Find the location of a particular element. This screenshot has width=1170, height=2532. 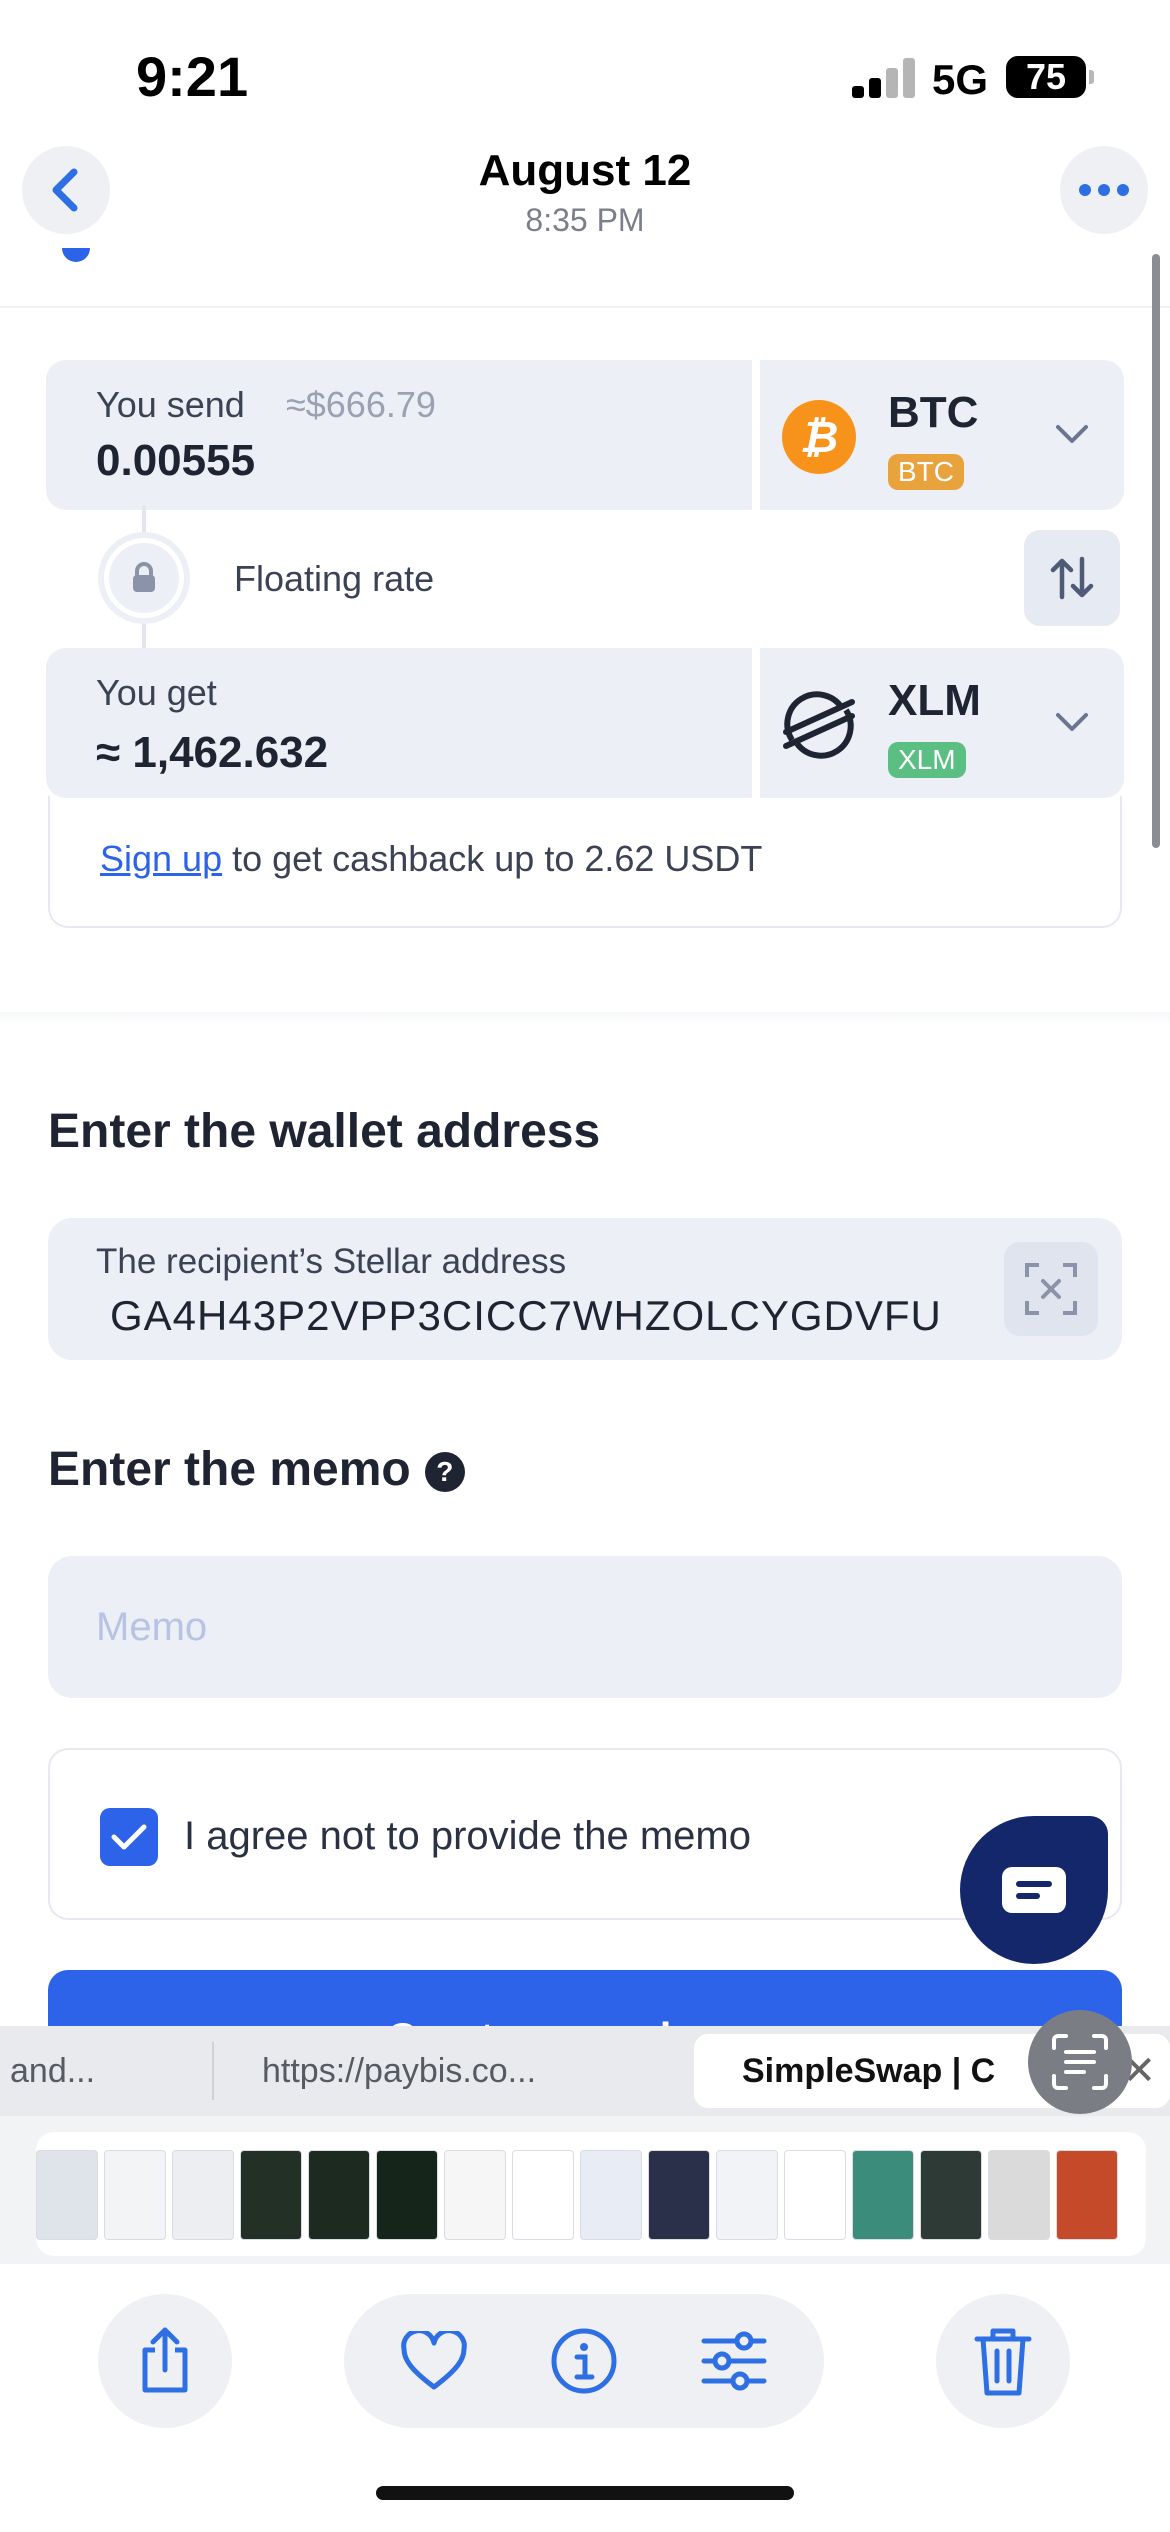

header-subtitle: 8:35 PM is located at coordinates (585, 220).